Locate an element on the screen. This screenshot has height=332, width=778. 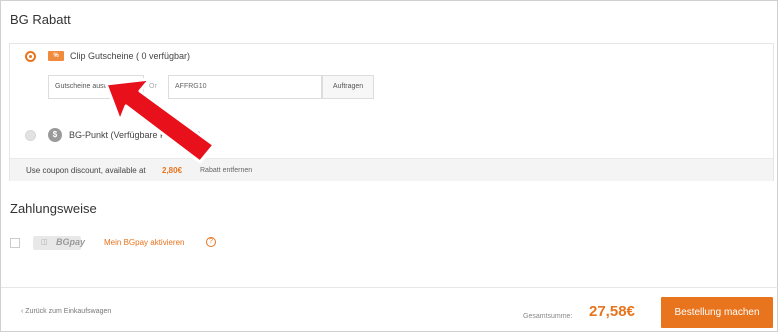
coupon-select: Gutscheine auswä... ▼ is located at coordinates (96, 87).